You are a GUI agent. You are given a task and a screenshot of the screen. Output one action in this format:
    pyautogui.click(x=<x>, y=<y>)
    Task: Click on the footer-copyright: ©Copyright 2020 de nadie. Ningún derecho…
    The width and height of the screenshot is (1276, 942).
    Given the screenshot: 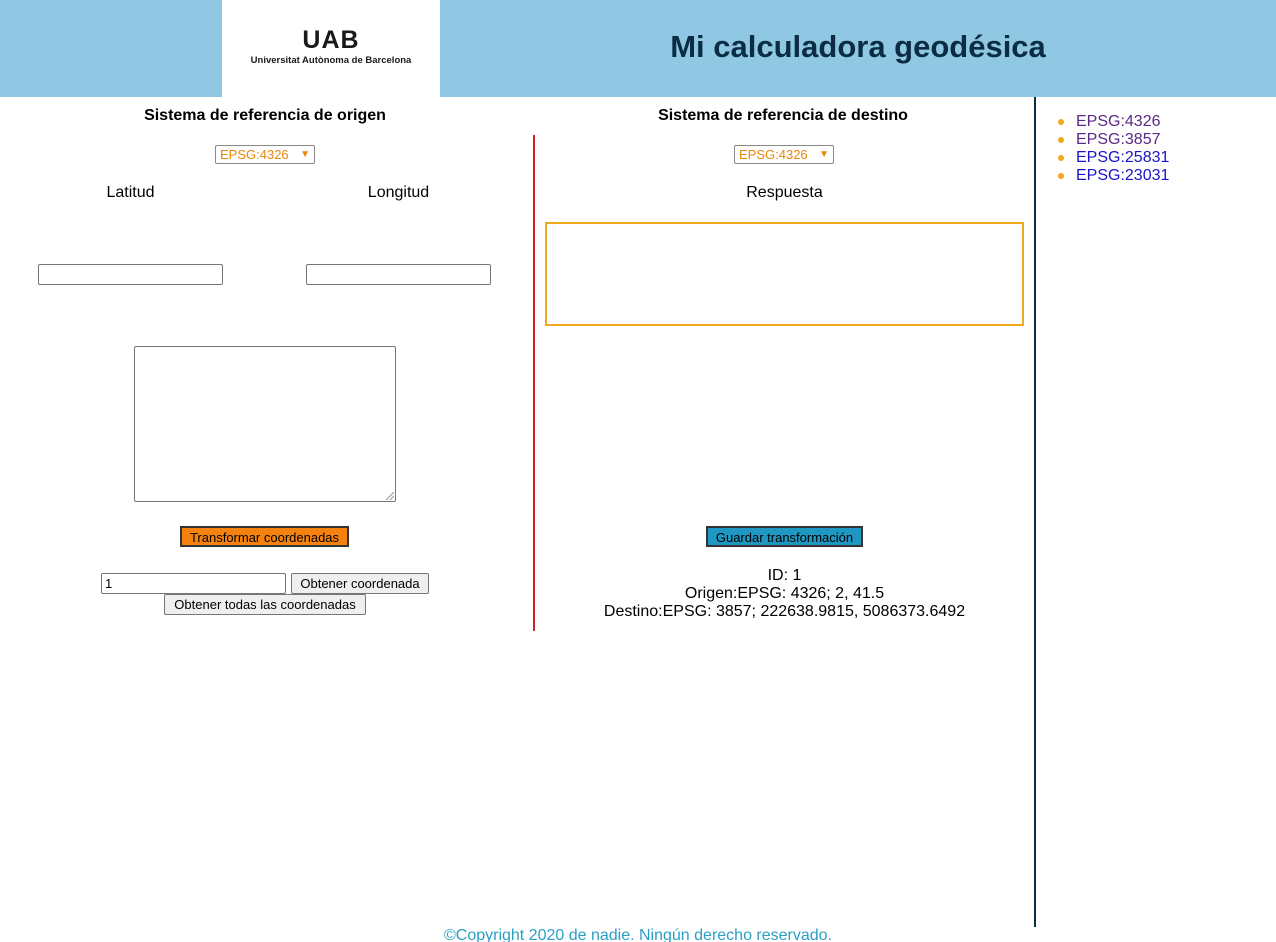 What is the action you would take?
    pyautogui.click(x=638, y=934)
    